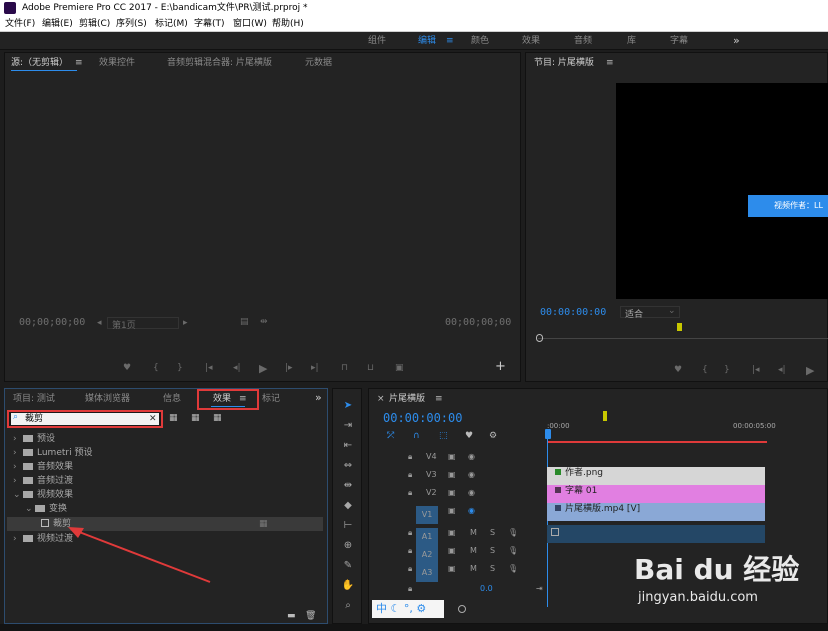 This screenshot has height=631, width=828. I want to click on zoom-slider-handle, so click(462, 609).